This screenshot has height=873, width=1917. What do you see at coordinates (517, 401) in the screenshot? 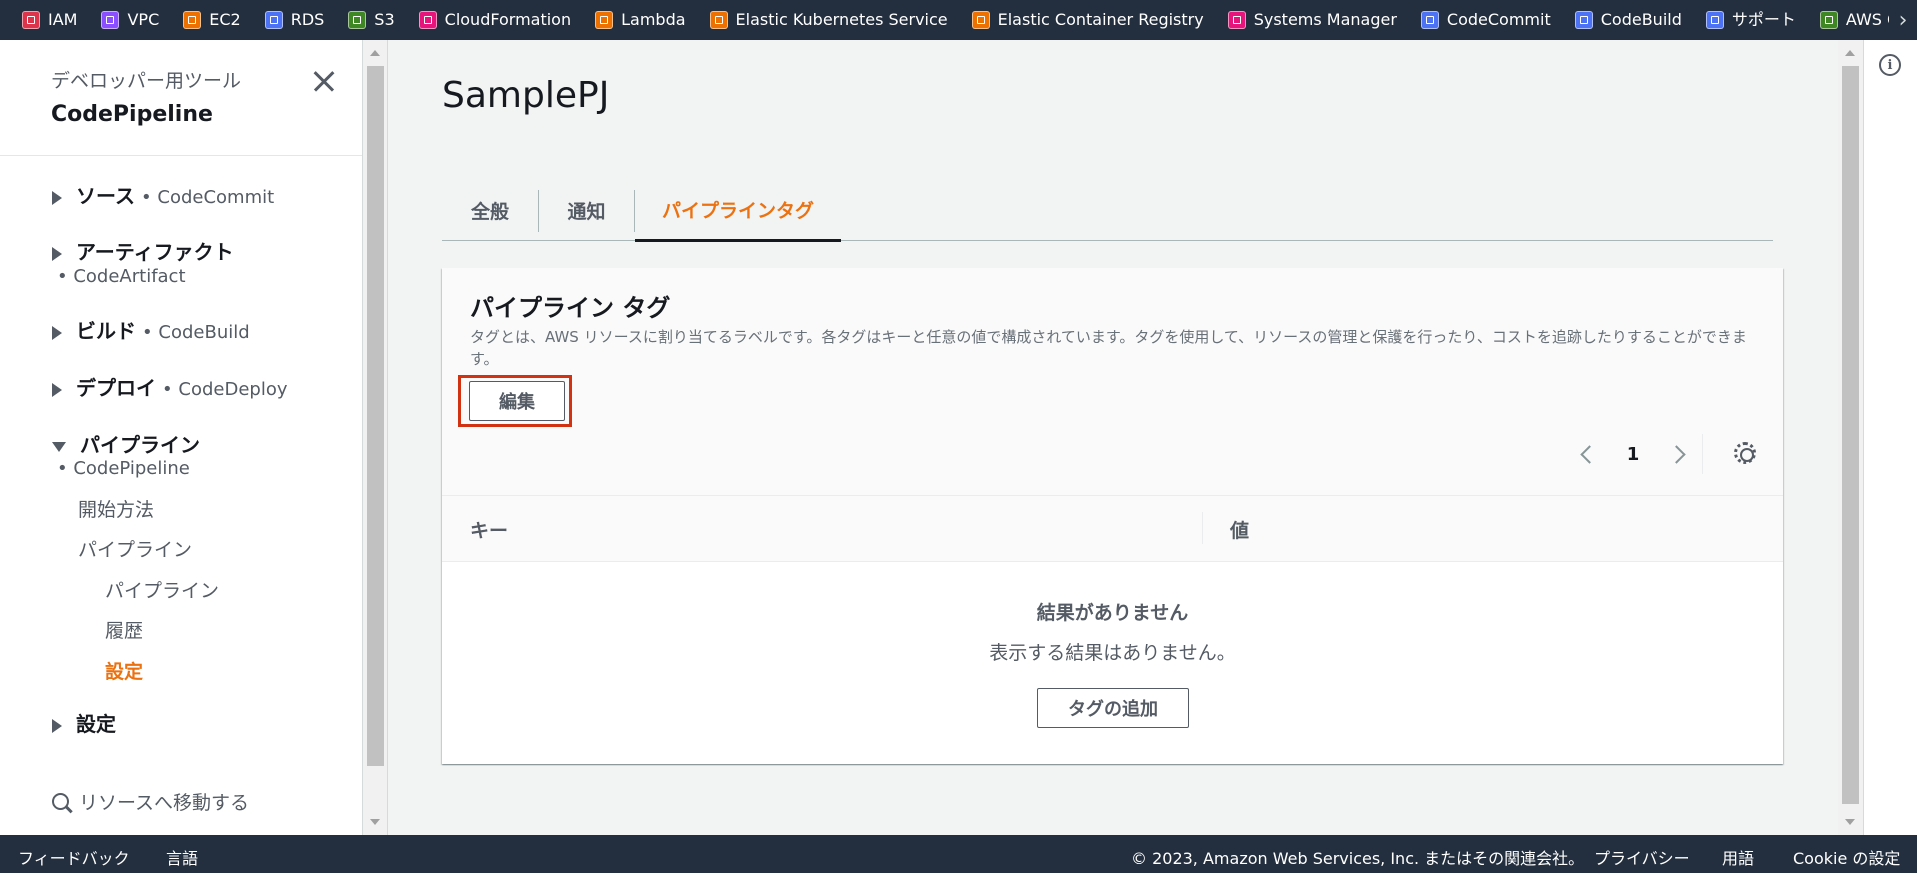
I see `edit-button: 編集` at bounding box center [517, 401].